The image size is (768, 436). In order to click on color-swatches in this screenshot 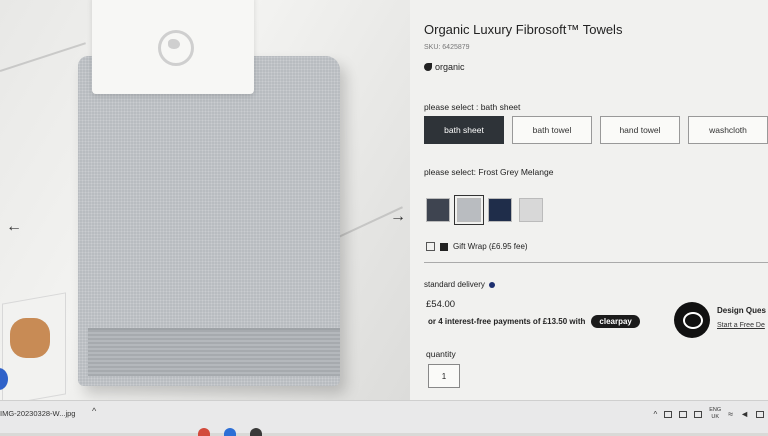, I will do `click(484, 210)`.